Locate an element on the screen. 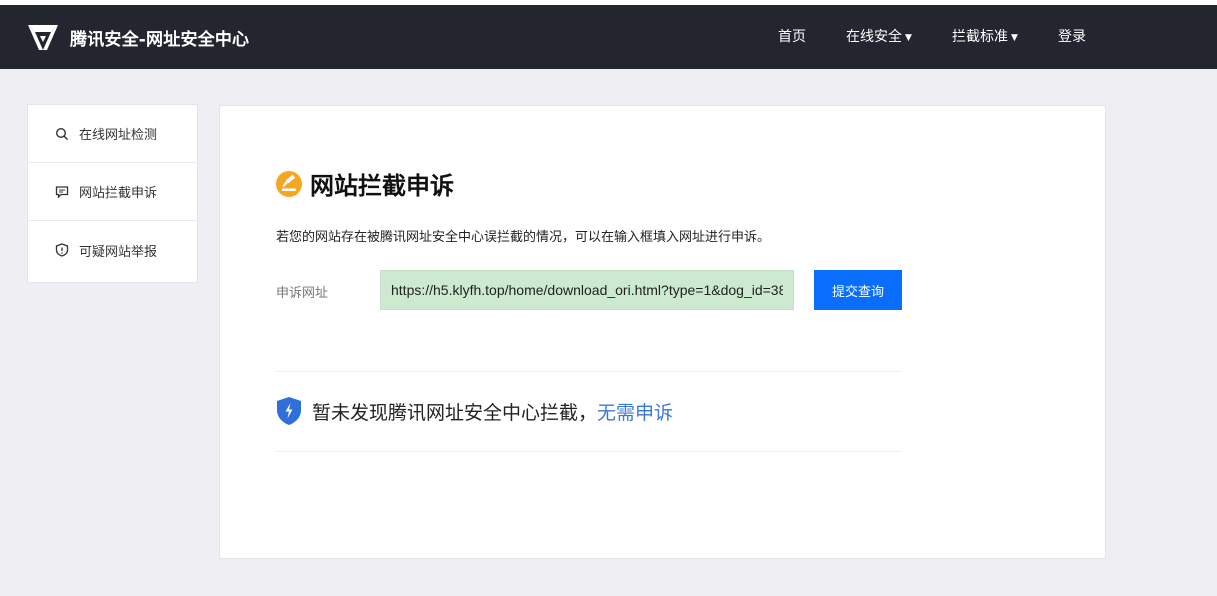 This screenshot has width=1217, height=596. sidebar-item-online-check: 在线网址检测 is located at coordinates (112, 134).